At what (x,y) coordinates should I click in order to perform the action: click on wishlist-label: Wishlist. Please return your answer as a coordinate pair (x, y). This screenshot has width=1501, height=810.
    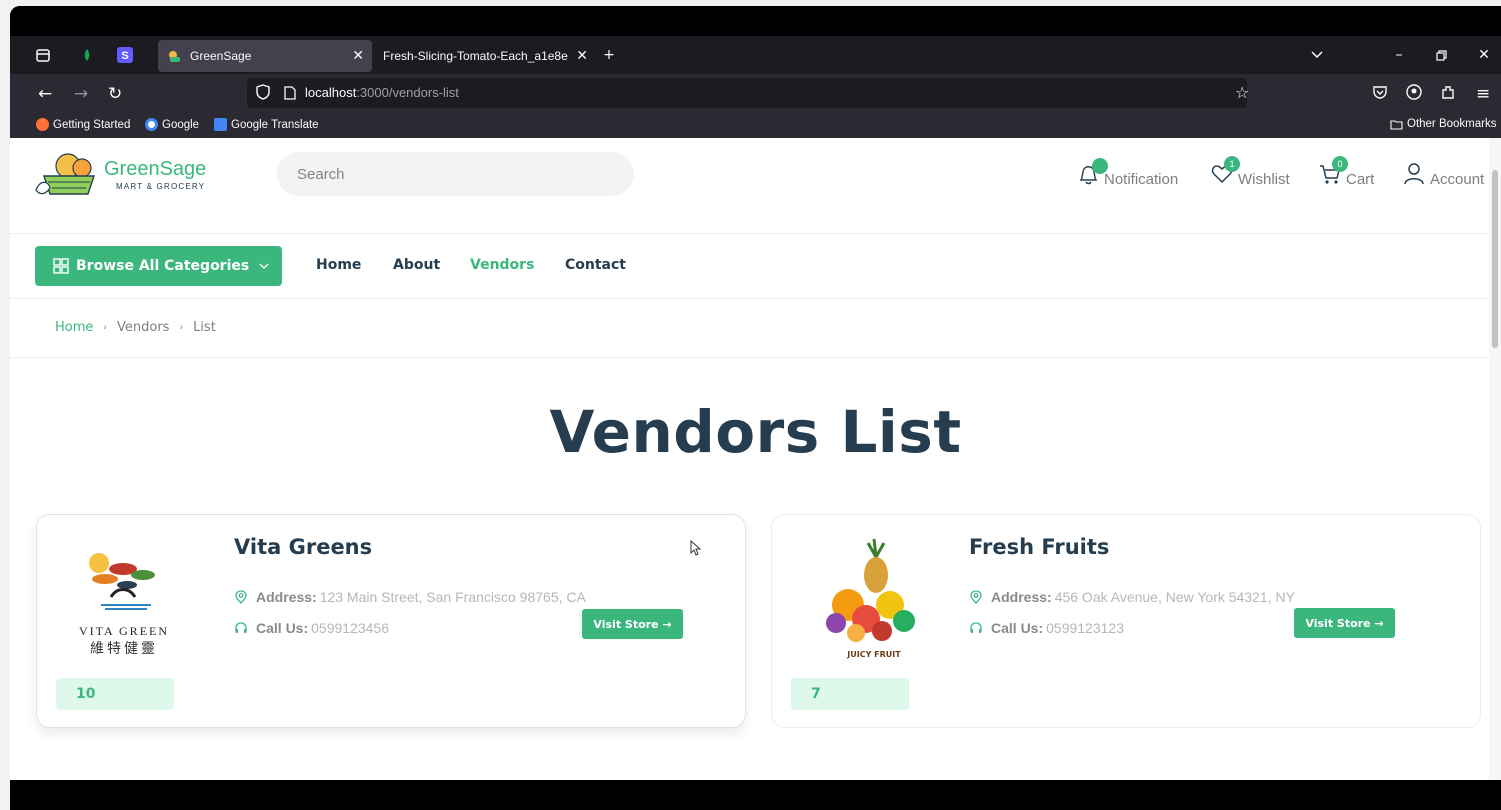
    Looking at the image, I should click on (1264, 179).